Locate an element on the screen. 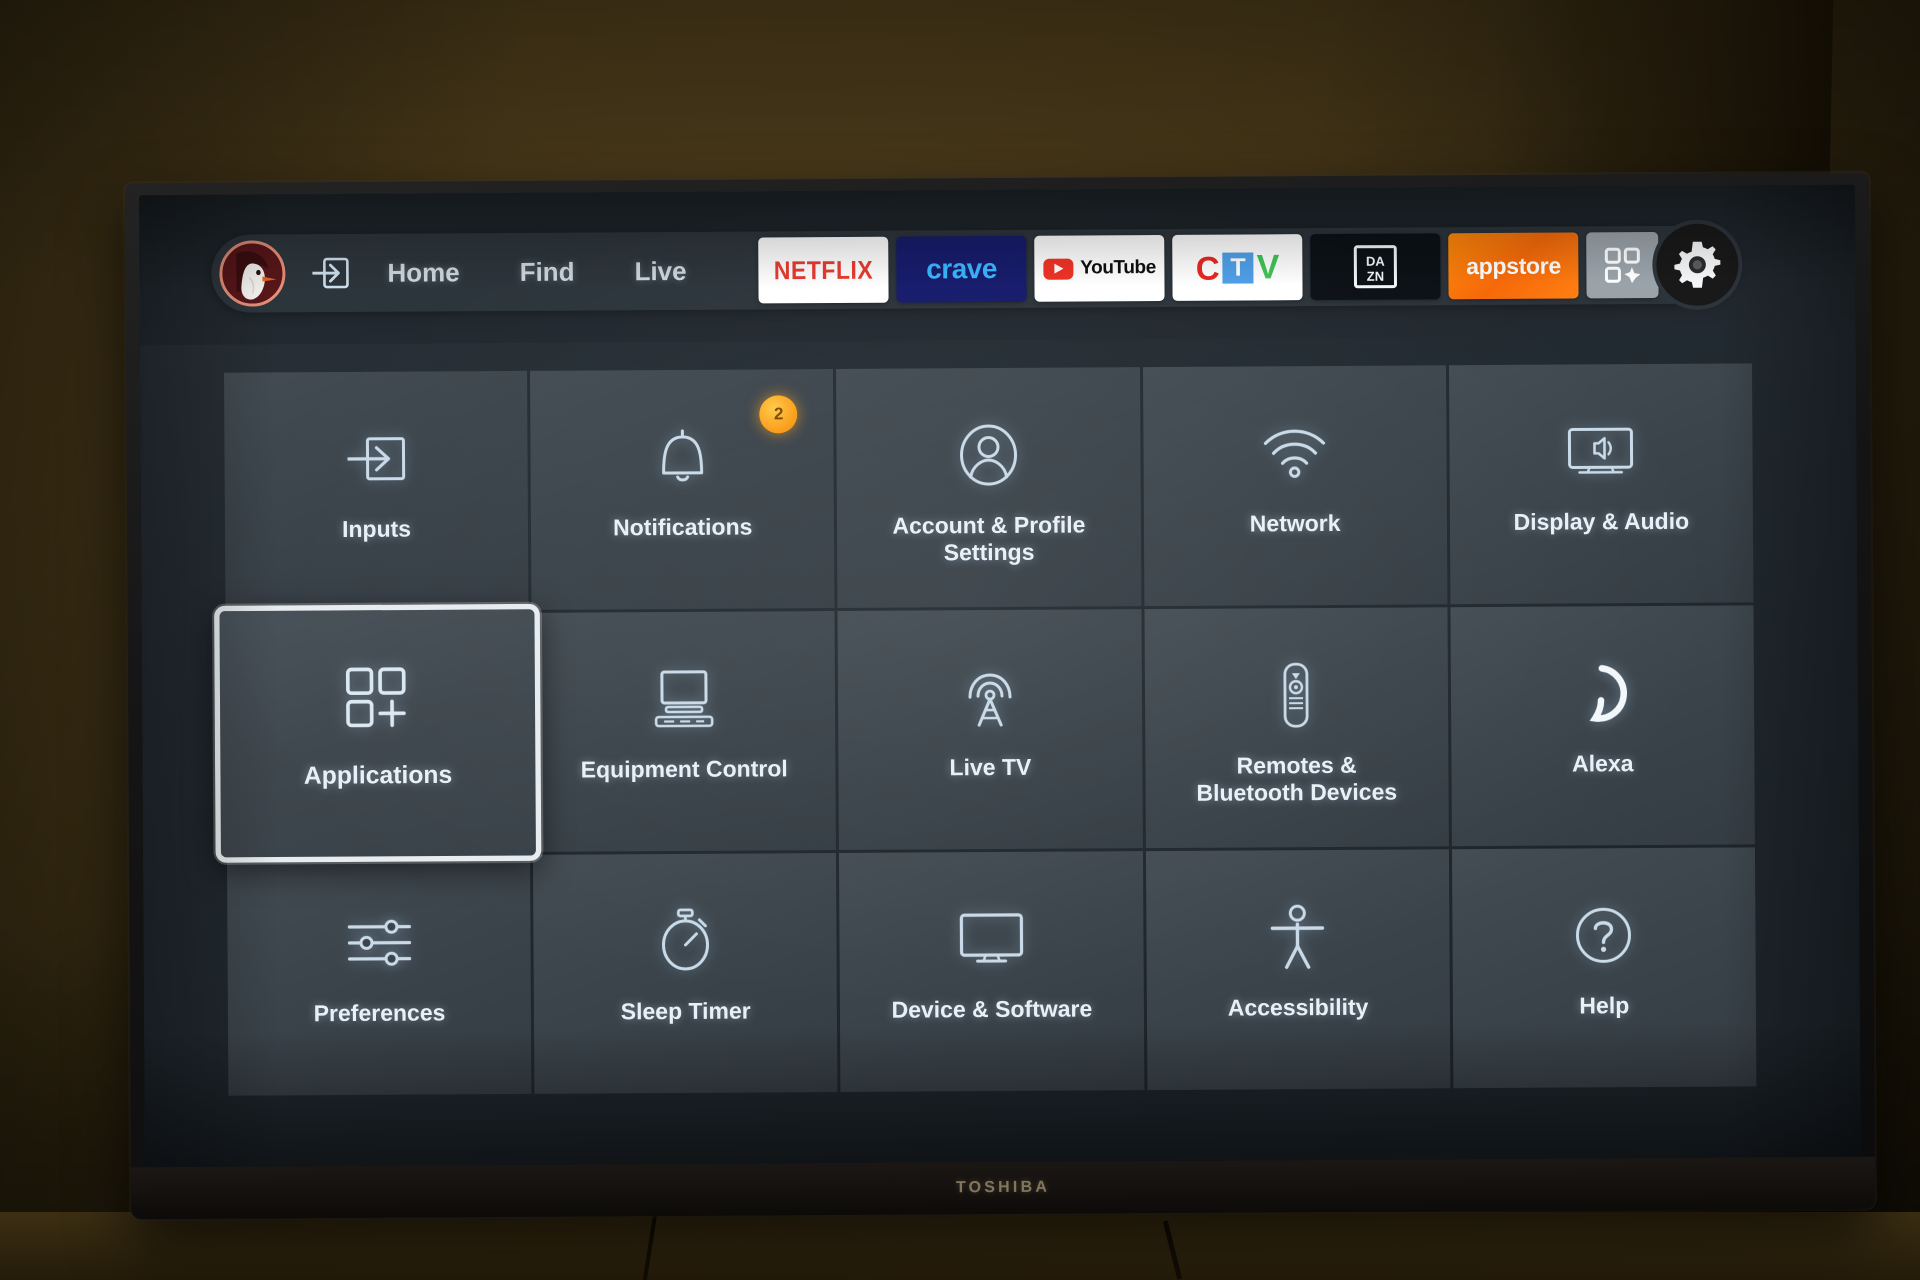  tv-icon is located at coordinates (991, 939).